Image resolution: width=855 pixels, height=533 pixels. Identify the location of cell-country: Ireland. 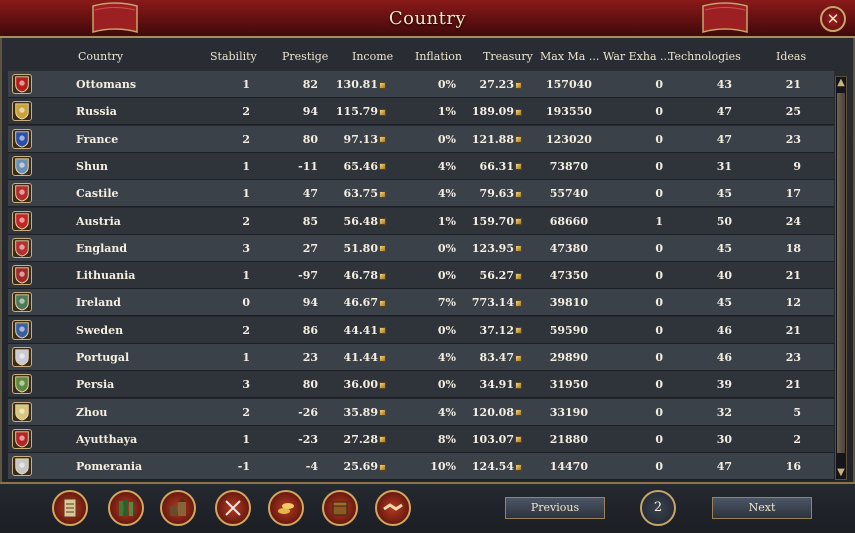
(131, 302).